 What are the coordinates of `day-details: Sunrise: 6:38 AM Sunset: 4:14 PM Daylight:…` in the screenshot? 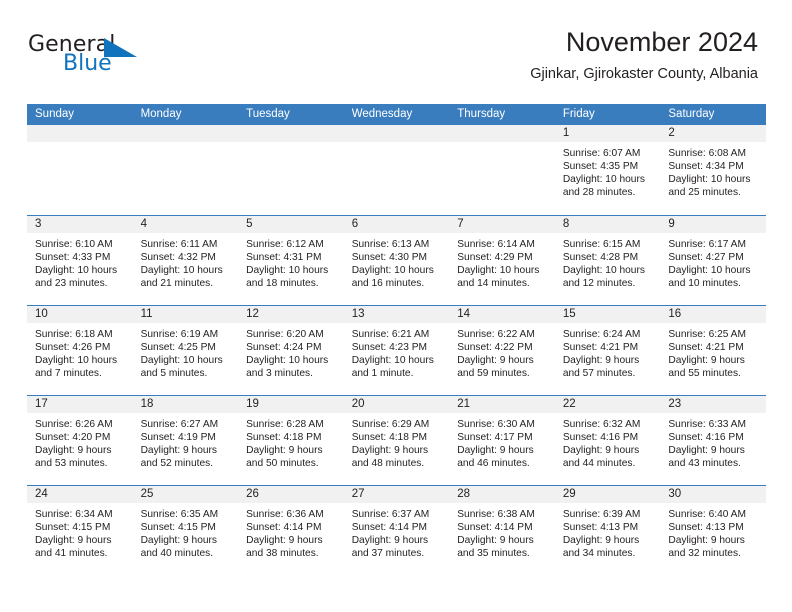 It's located at (502, 531).